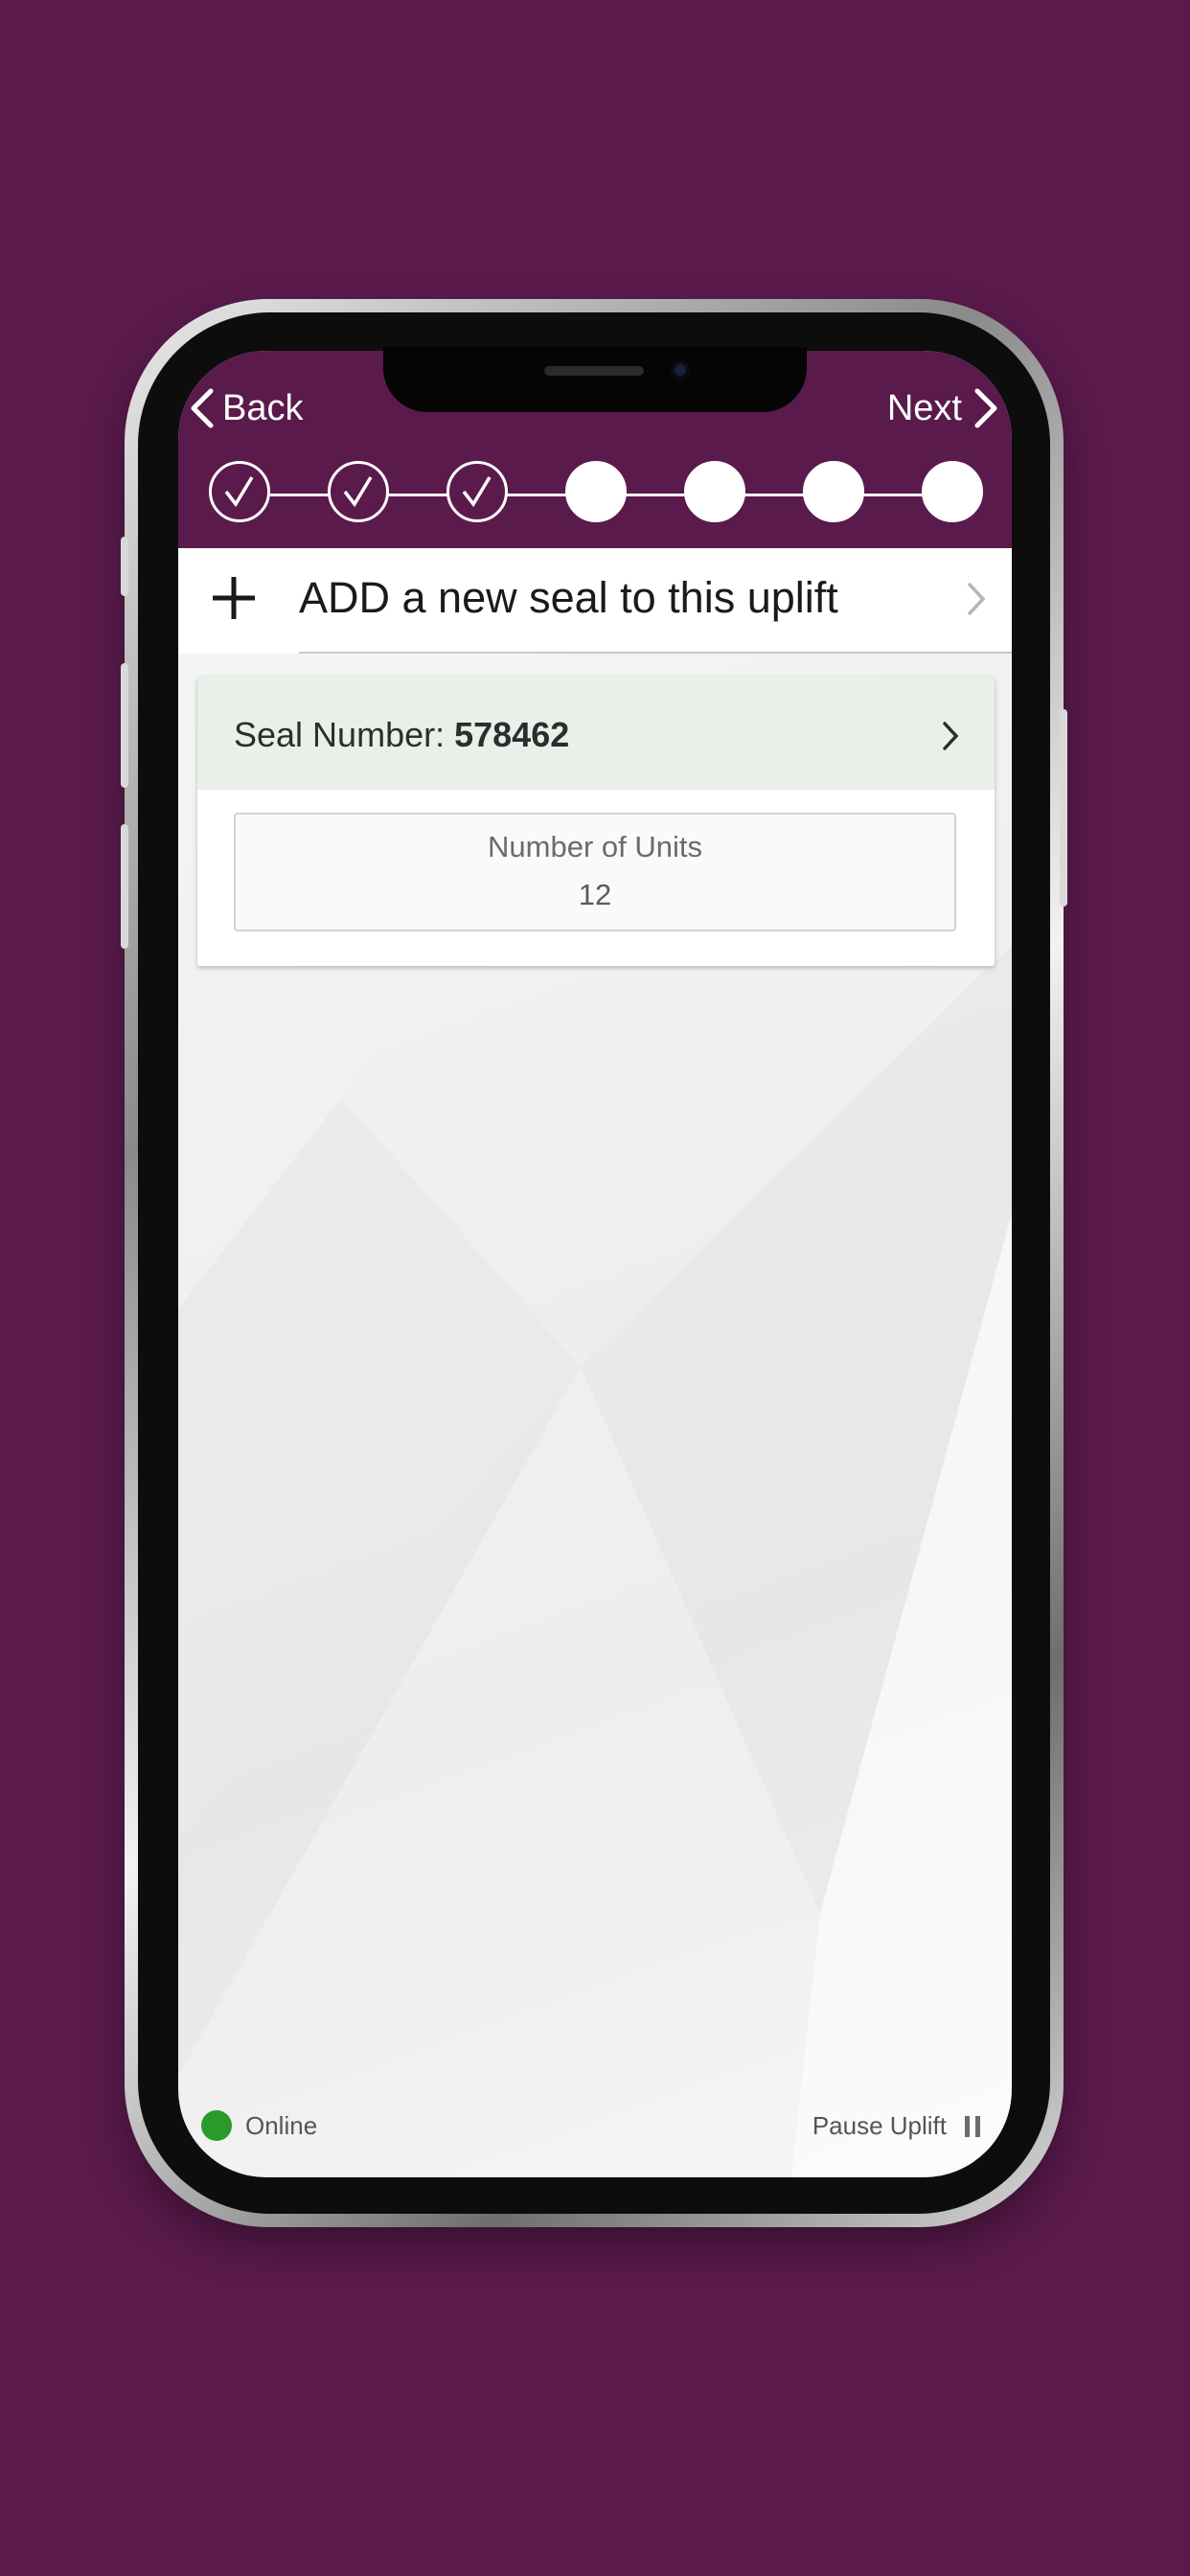 The image size is (1190, 2576). Describe the element at coordinates (594, 371) in the screenshot. I see `speaker-grille` at that location.